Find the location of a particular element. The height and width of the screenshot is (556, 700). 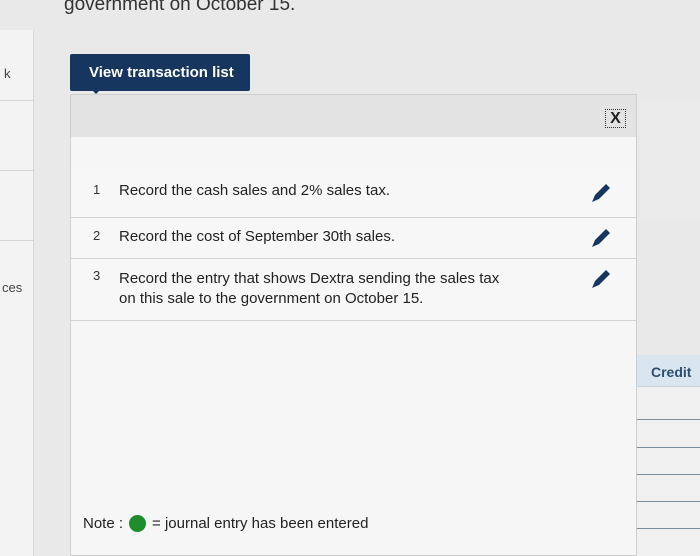

task-description: Record the cash sales and 2% sales tax. is located at coordinates (254, 190).